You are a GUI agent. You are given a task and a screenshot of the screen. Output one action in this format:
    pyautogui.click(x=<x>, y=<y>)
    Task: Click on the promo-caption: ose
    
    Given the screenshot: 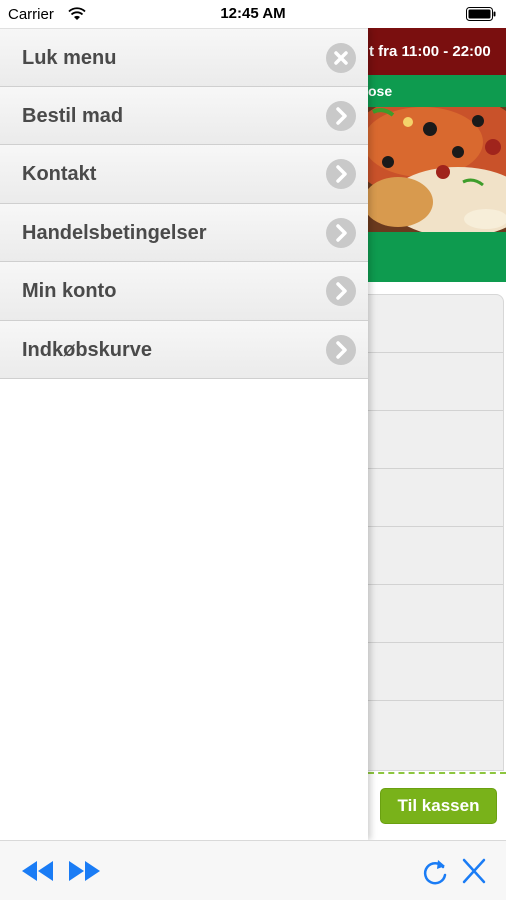 What is the action you would take?
    pyautogui.click(x=380, y=91)
    